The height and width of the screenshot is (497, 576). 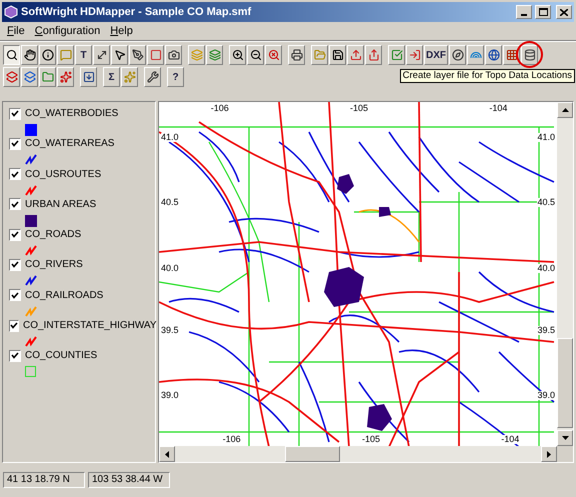 I want to click on layer-name: CO_WATERAREAS, so click(x=69, y=144).